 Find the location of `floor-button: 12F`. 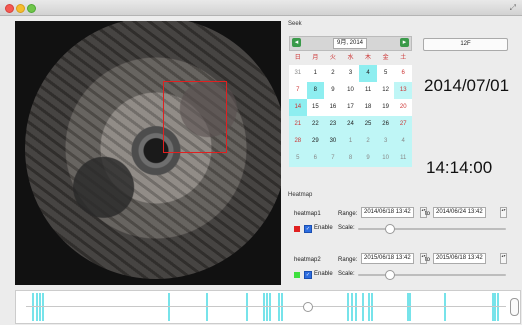

floor-button: 12F is located at coordinates (465, 44).